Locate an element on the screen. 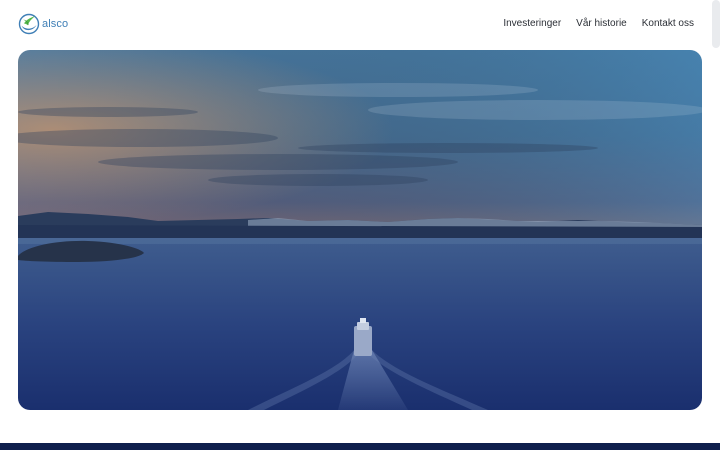  page-scrollbar-thumb is located at coordinates (716, 24).